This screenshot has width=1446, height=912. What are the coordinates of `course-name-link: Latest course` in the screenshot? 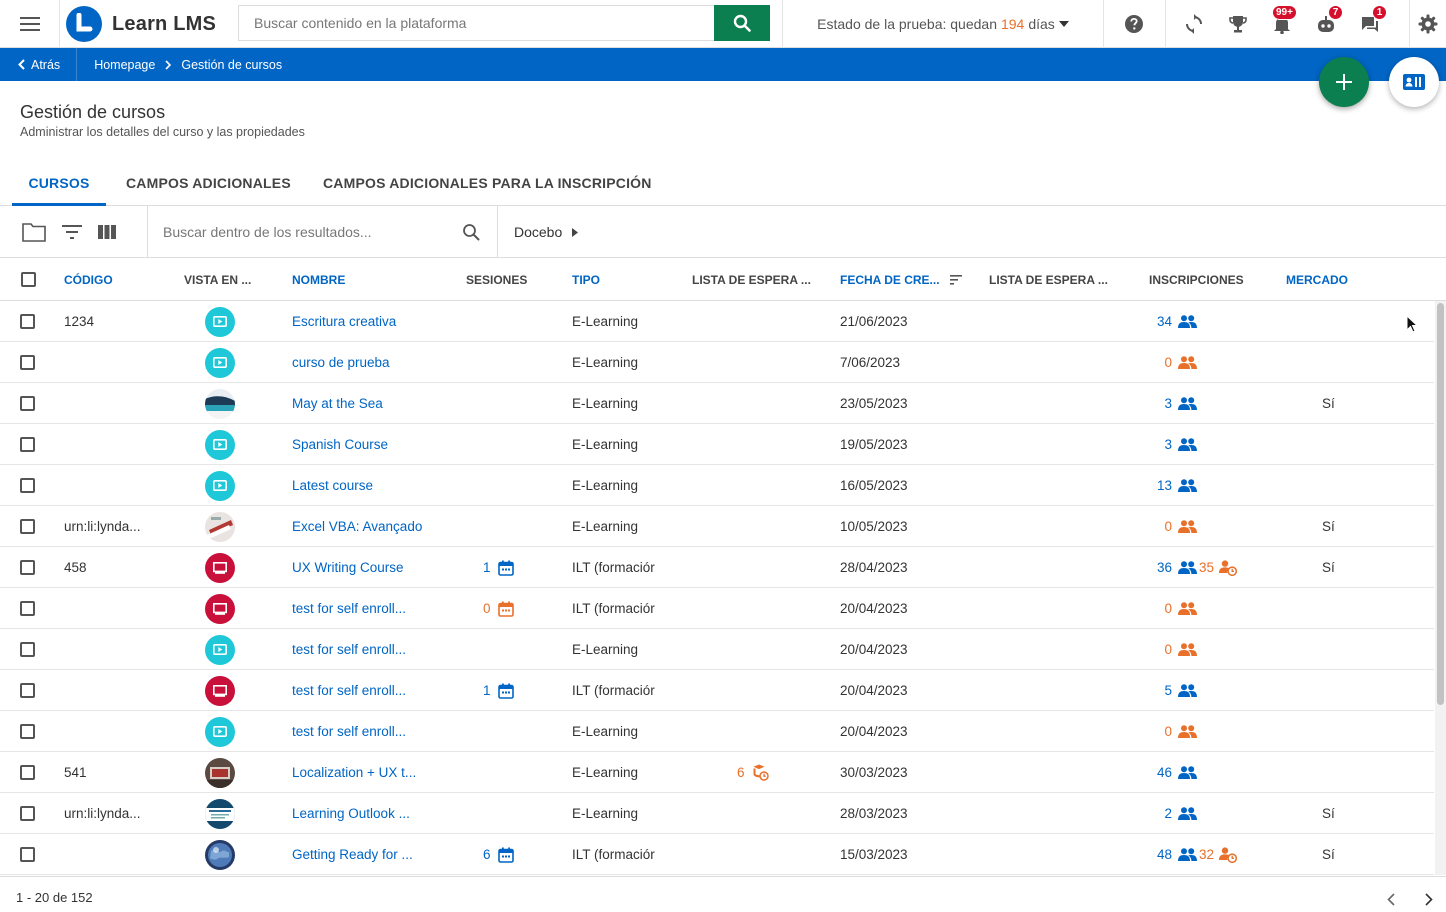 It's located at (332, 485).